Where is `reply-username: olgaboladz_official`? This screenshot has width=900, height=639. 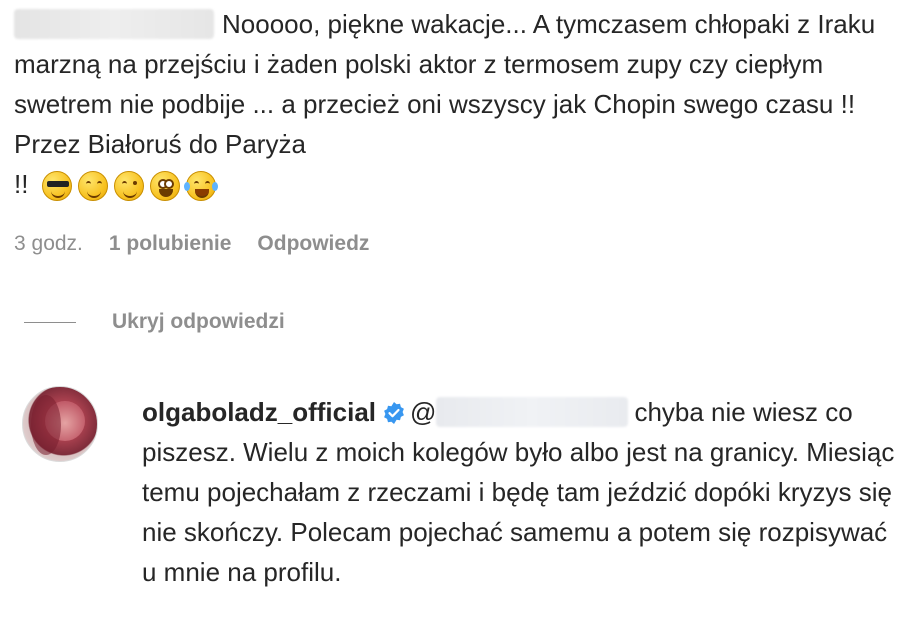 reply-username: olgaboladz_official is located at coordinates (259, 412).